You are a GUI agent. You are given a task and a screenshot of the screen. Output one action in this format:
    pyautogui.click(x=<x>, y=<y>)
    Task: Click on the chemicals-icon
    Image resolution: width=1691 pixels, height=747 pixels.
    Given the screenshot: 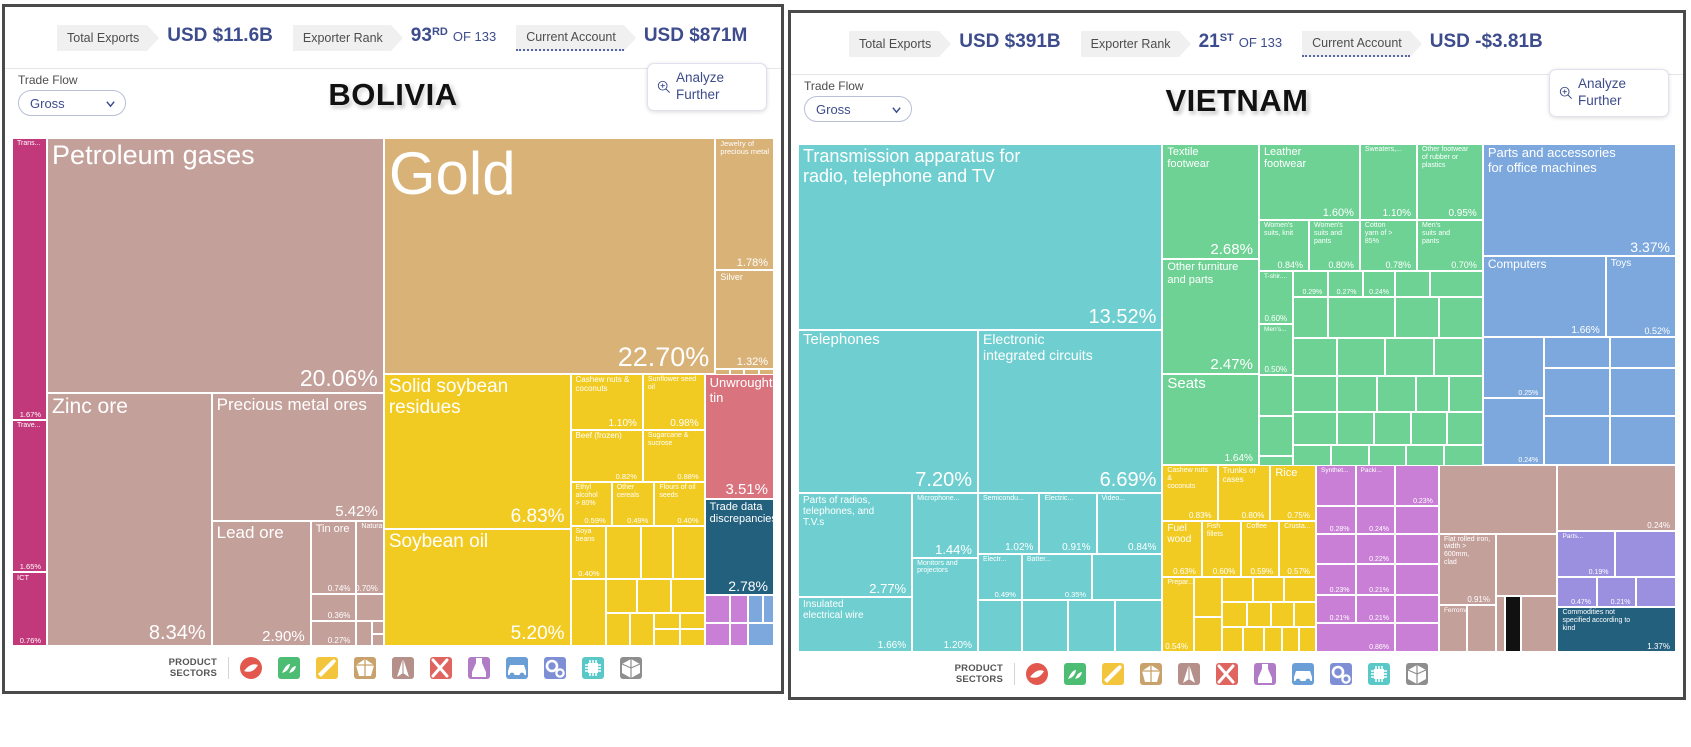 What is the action you would take?
    pyautogui.click(x=1227, y=674)
    